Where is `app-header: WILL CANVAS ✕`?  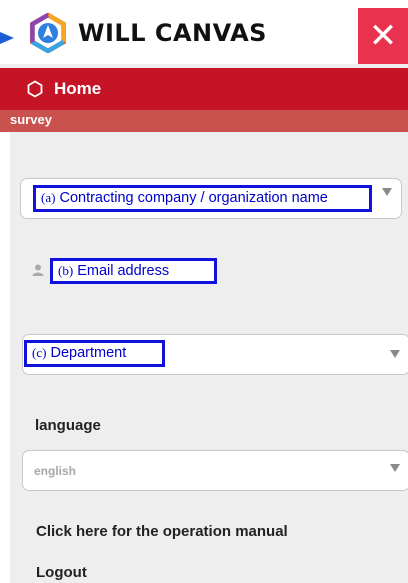 app-header: WILL CANVAS ✕ is located at coordinates (204, 32).